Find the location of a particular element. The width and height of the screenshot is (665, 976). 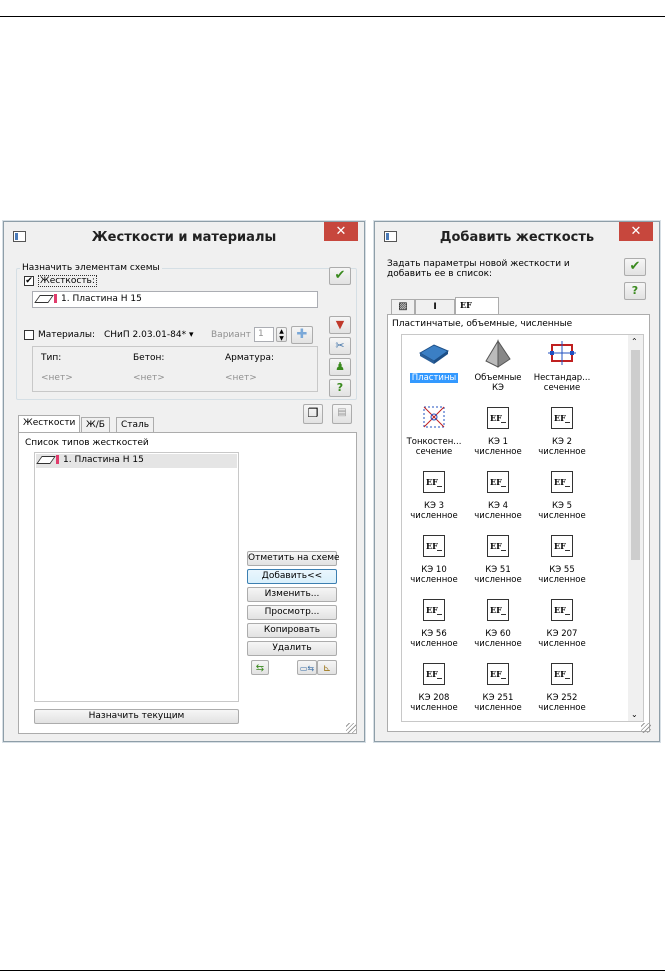

gallery-item-label: Нестандар... сечение is located at coordinates (562, 383).